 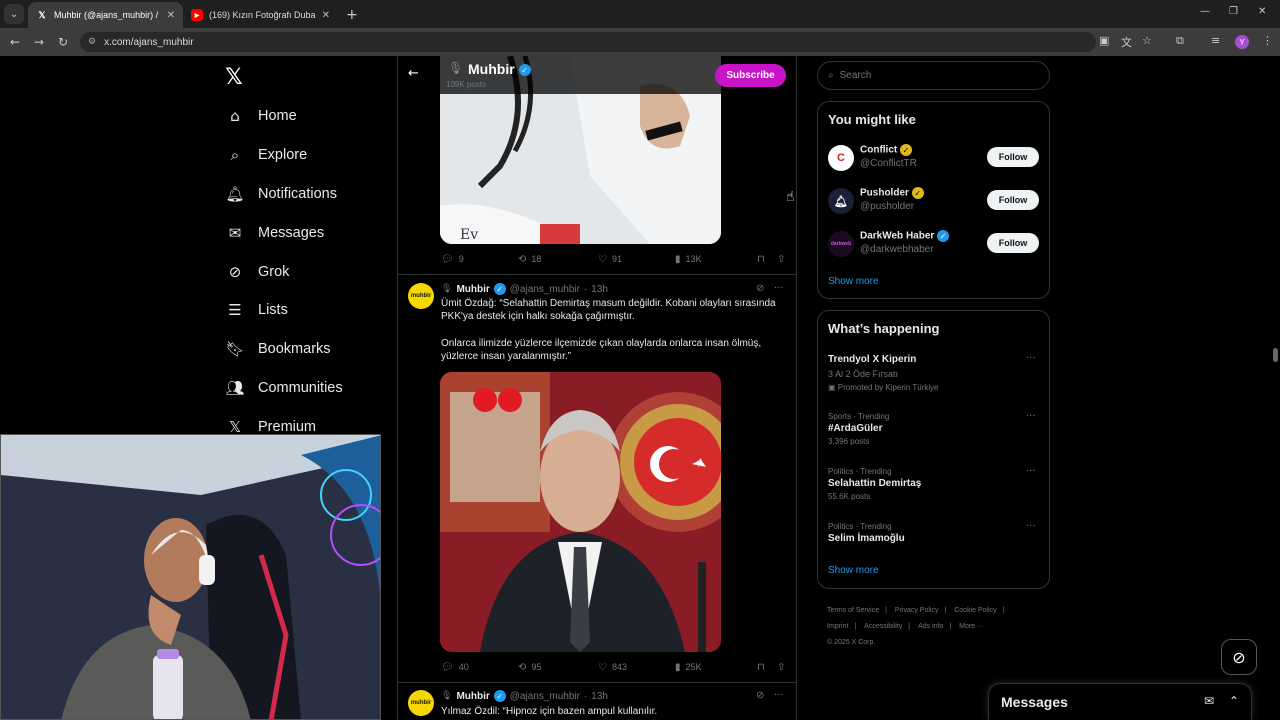 I want to click on nav-notifications: 🔔︎ Notifications, so click(x=281, y=194).